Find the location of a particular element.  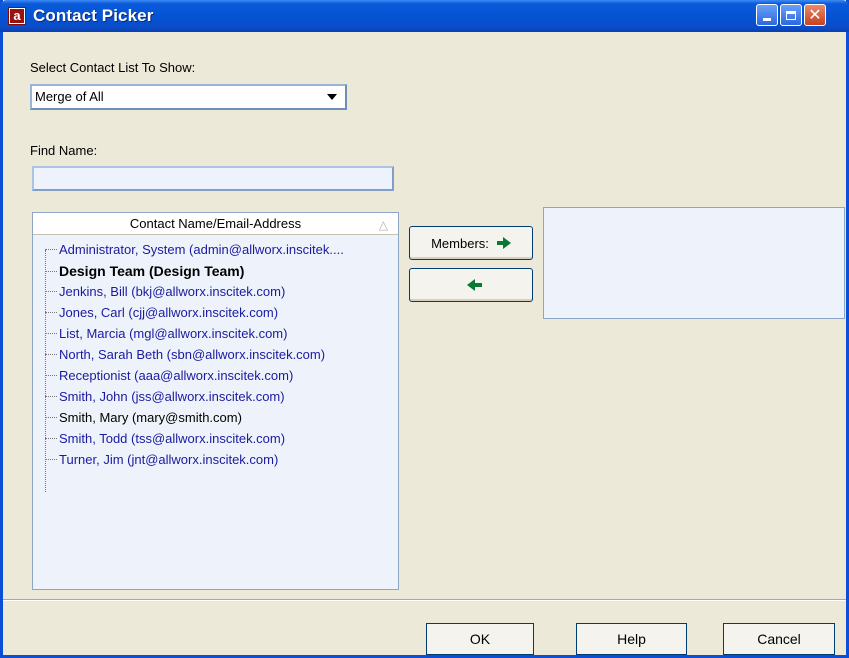

app-icon-letter: a is located at coordinates (17, 16).